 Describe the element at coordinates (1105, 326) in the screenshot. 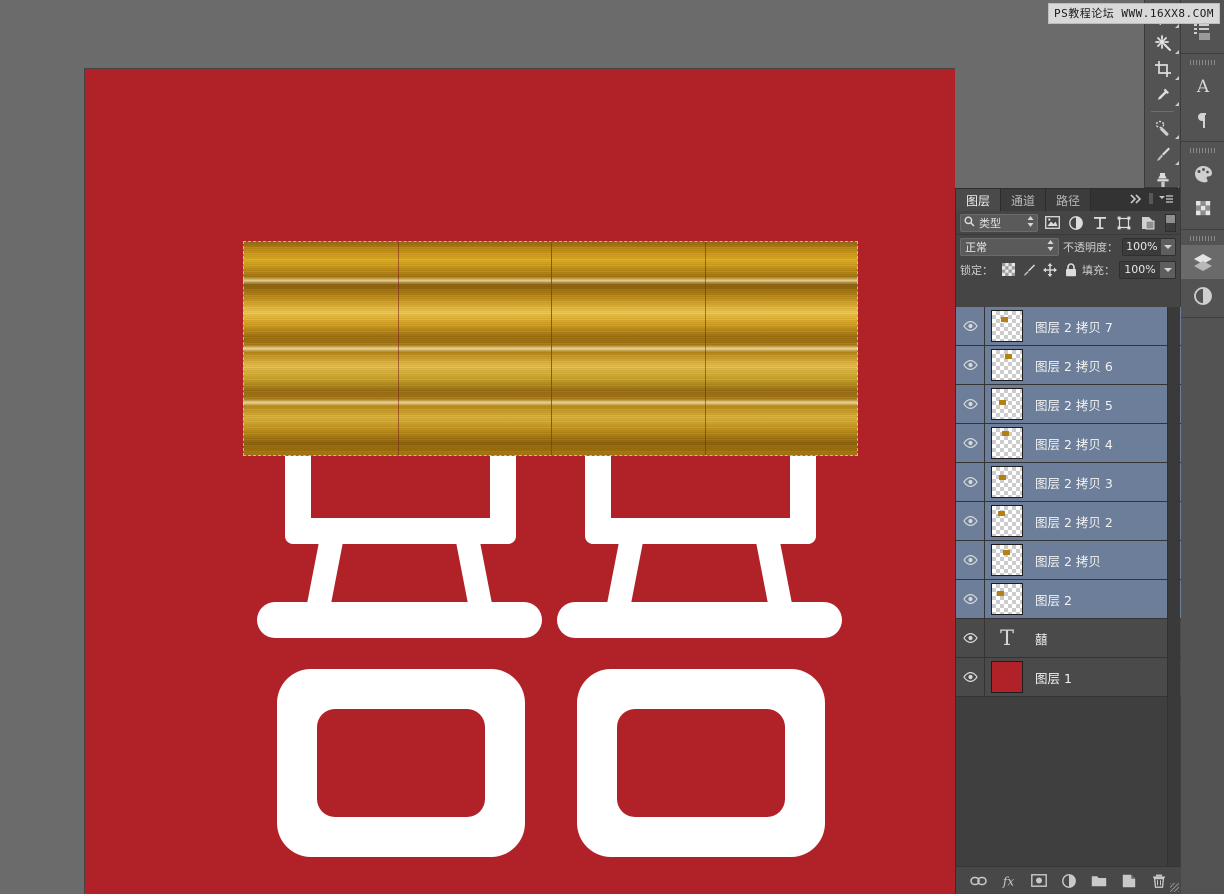

I see `layer-name: 图层 2 拷贝 7` at that location.